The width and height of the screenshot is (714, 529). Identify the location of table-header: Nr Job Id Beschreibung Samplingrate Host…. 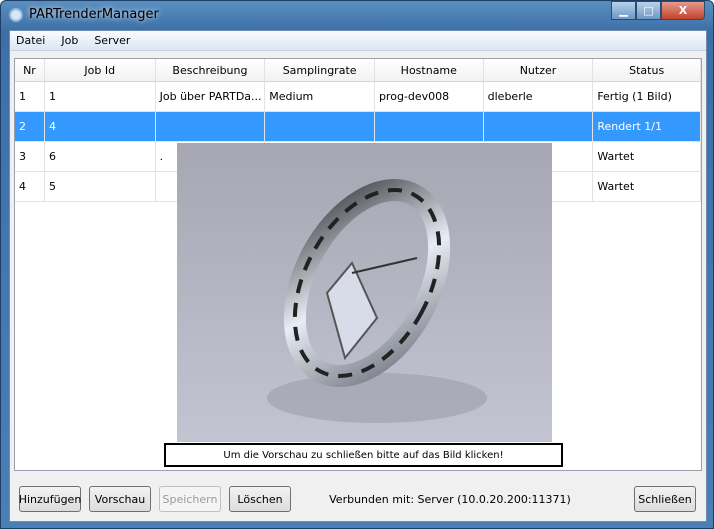
(358, 70).